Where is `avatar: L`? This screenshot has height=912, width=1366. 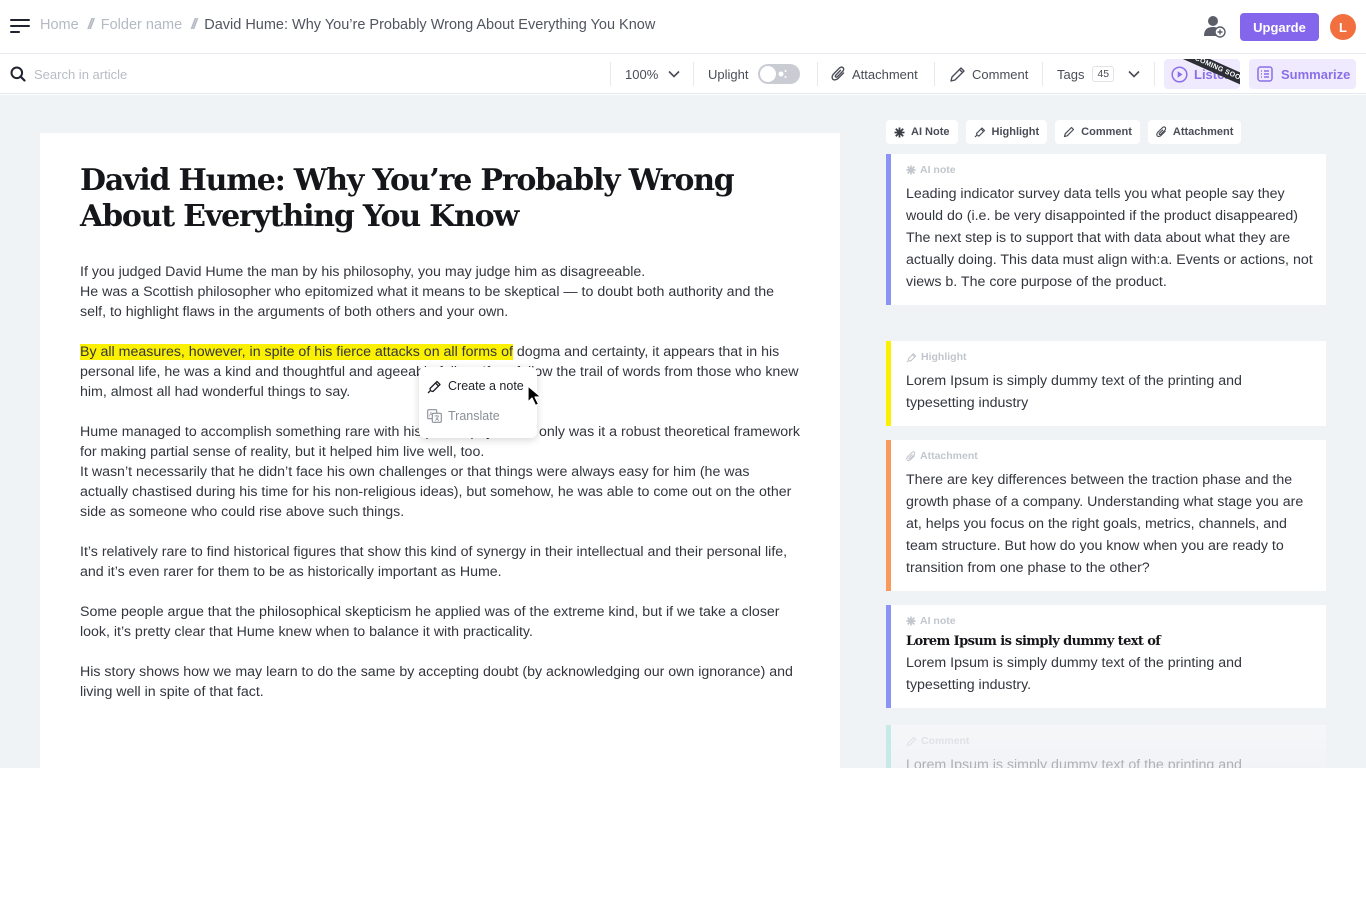 avatar: L is located at coordinates (1343, 27).